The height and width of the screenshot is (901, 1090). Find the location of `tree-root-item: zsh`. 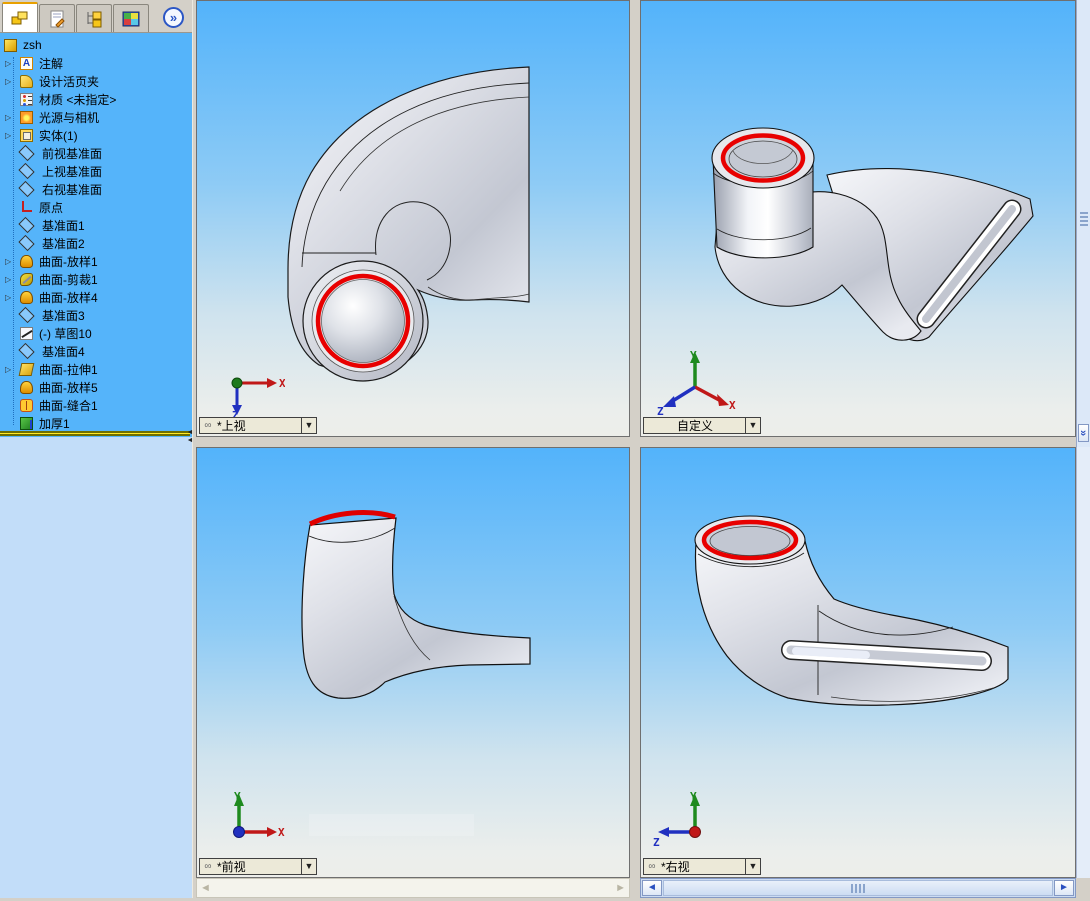

tree-root-item: zsh is located at coordinates (96, 45).